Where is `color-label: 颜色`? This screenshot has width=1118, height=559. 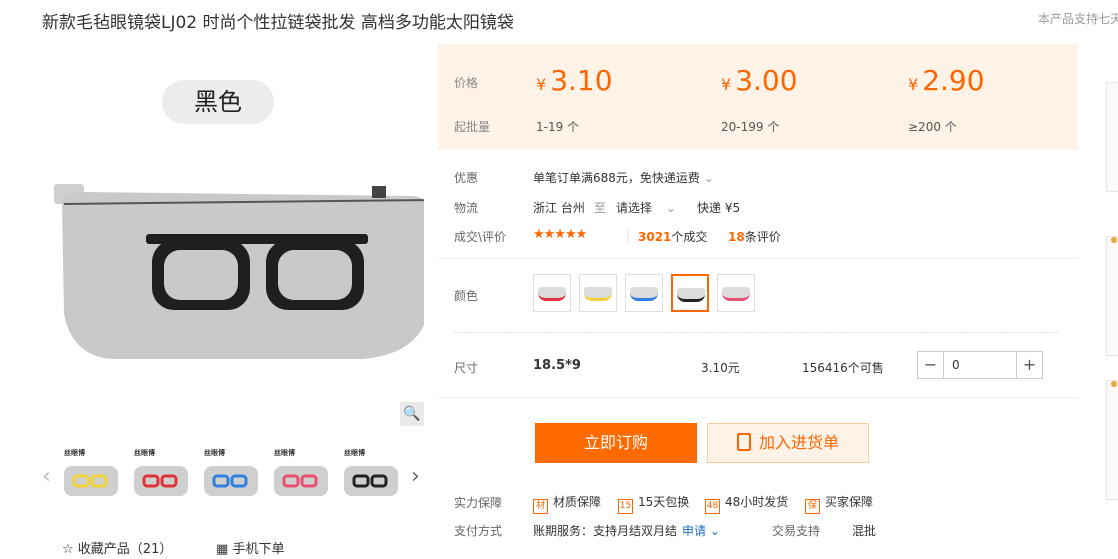
color-label: 颜色 is located at coordinates (466, 296).